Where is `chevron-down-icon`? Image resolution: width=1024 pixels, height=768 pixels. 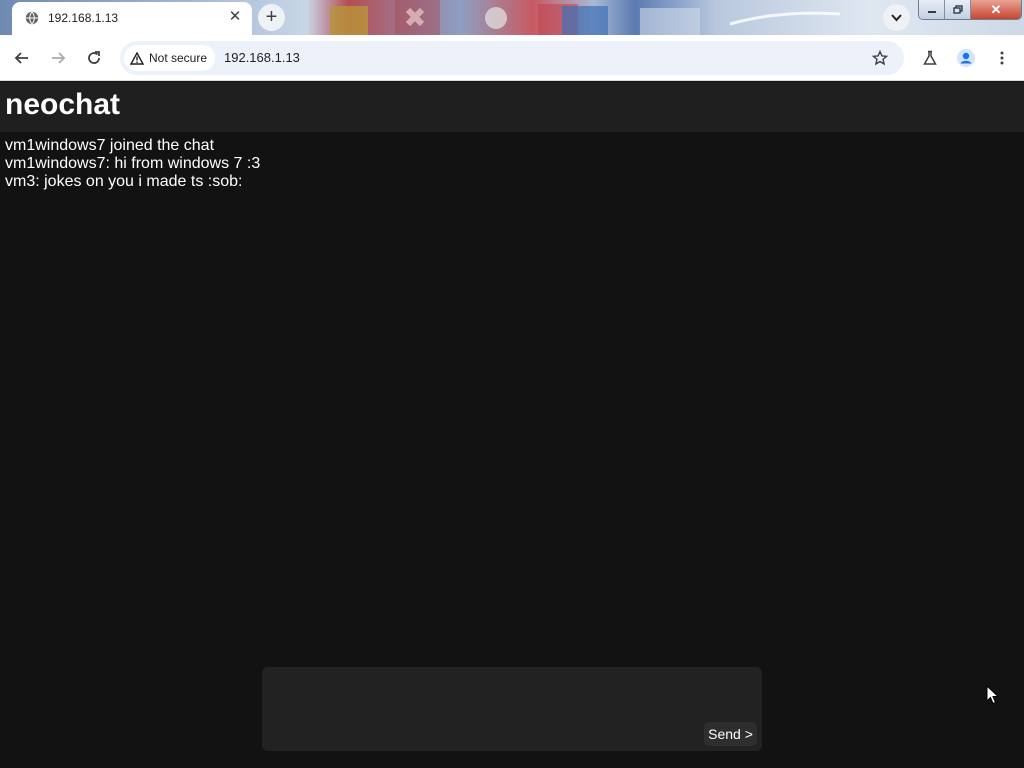
chevron-down-icon is located at coordinates (896, 18).